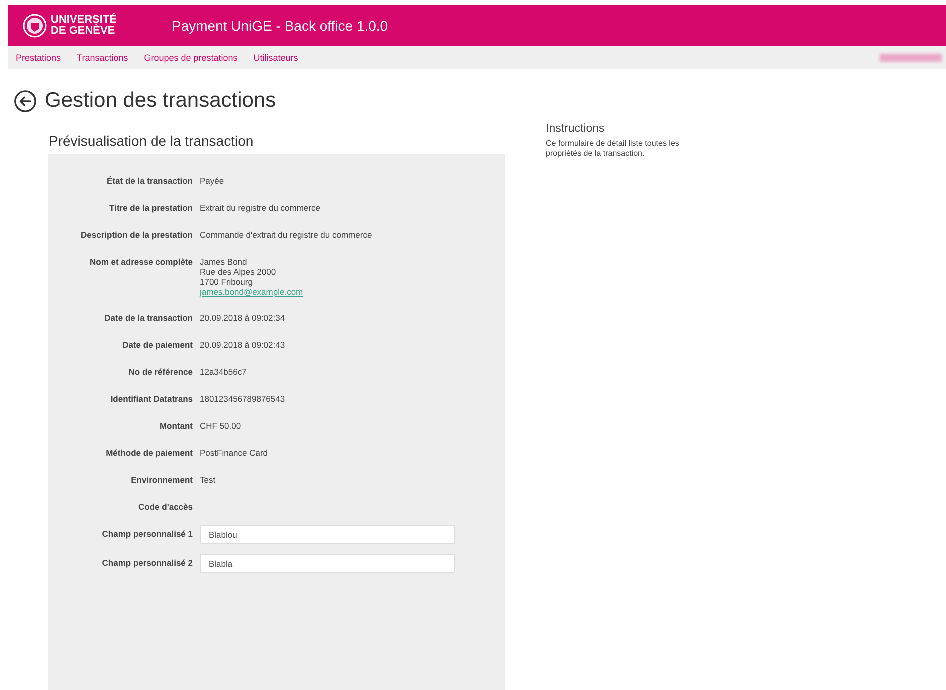 The height and width of the screenshot is (690, 946). What do you see at coordinates (147, 563) in the screenshot?
I see `field-label: Champ personnalisé 2` at bounding box center [147, 563].